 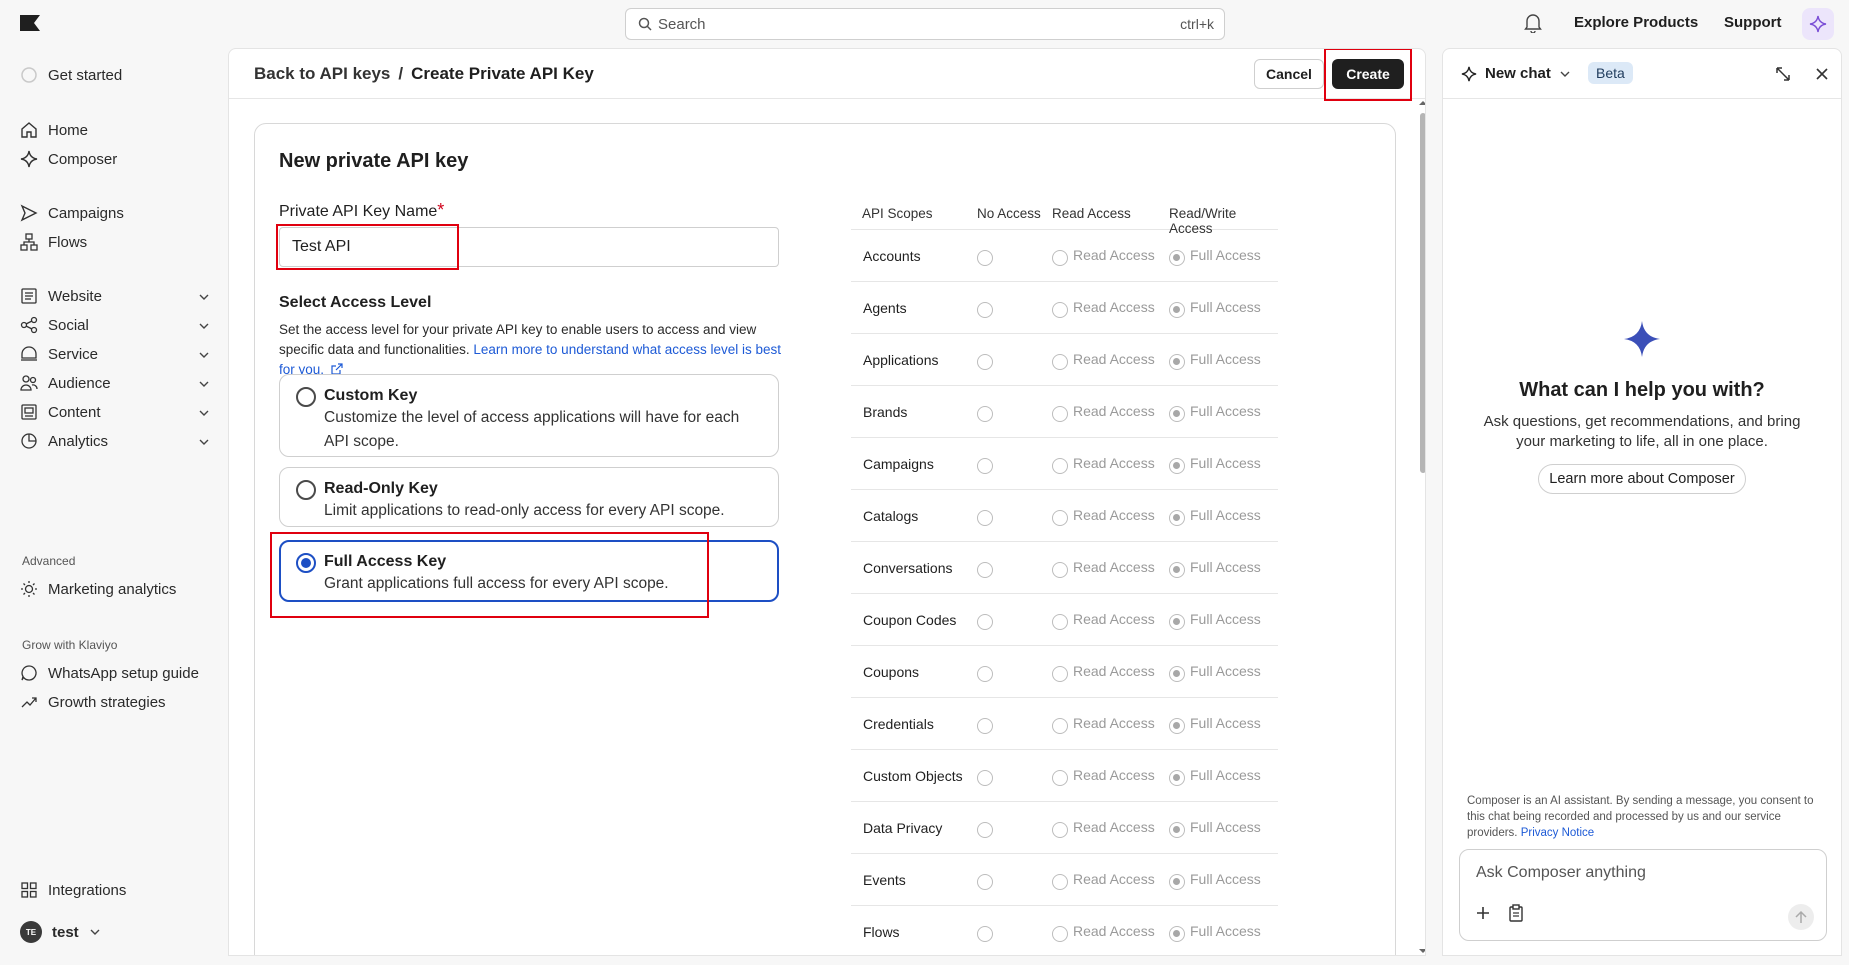 What do you see at coordinates (29, 159) in the screenshot?
I see `sparkle-icon` at bounding box center [29, 159].